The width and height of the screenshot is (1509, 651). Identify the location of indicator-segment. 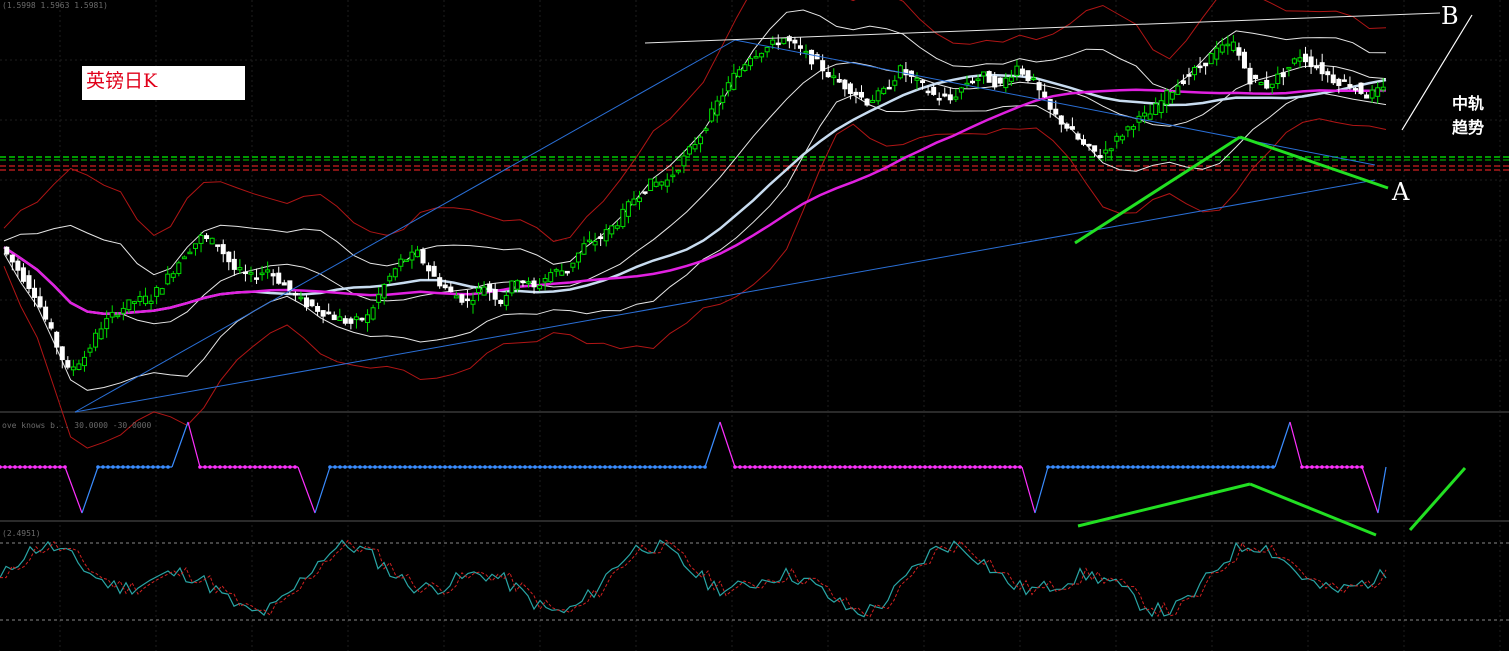
(712, 444).